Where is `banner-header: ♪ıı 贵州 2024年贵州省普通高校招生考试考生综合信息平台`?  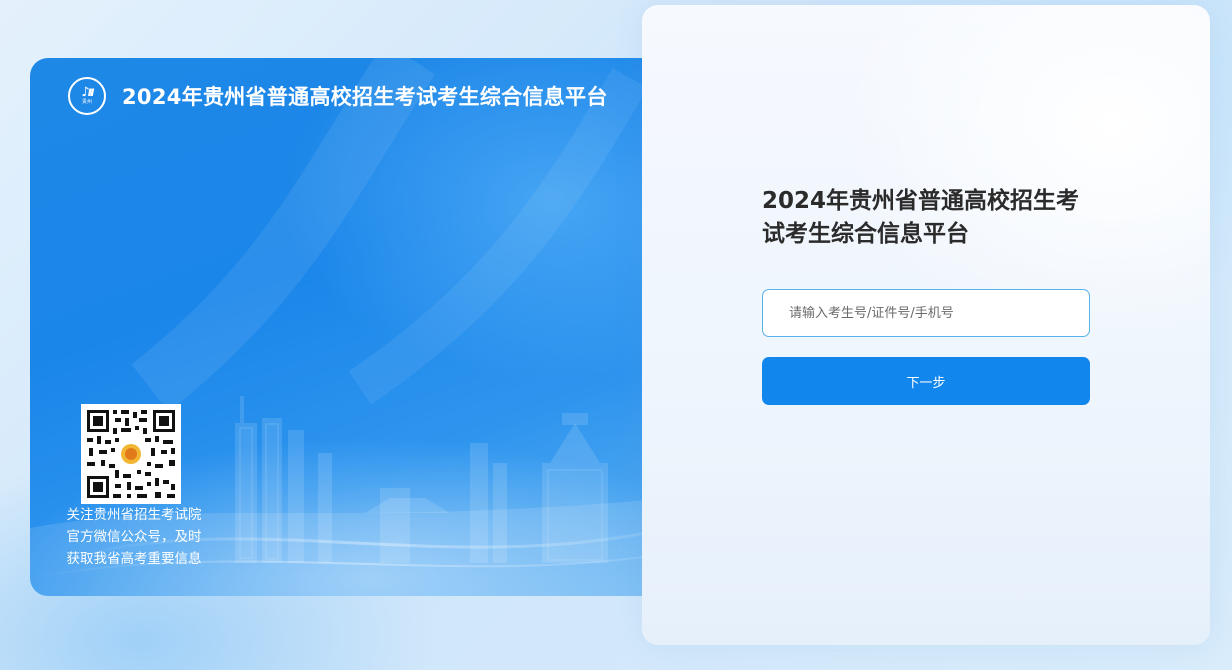 banner-header: ♪ıı 贵州 2024年贵州省普通高校招生考试考生综合信息平台 is located at coordinates (338, 96).